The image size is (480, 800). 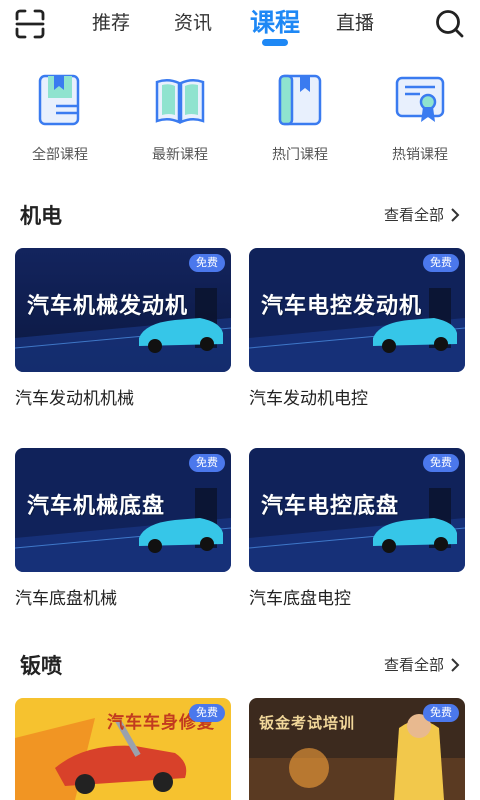 I want to click on course-thumbnail: 汽车机械发动机 免费, so click(x=123, y=310).